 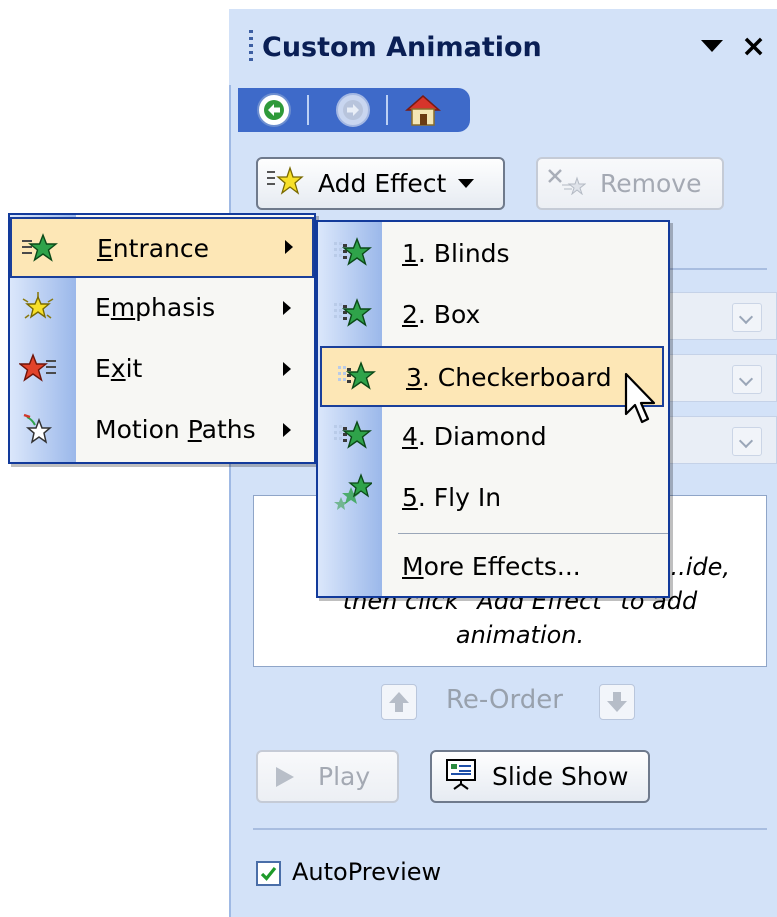 I want to click on menu-item-label: Exit, so click(x=119, y=368).